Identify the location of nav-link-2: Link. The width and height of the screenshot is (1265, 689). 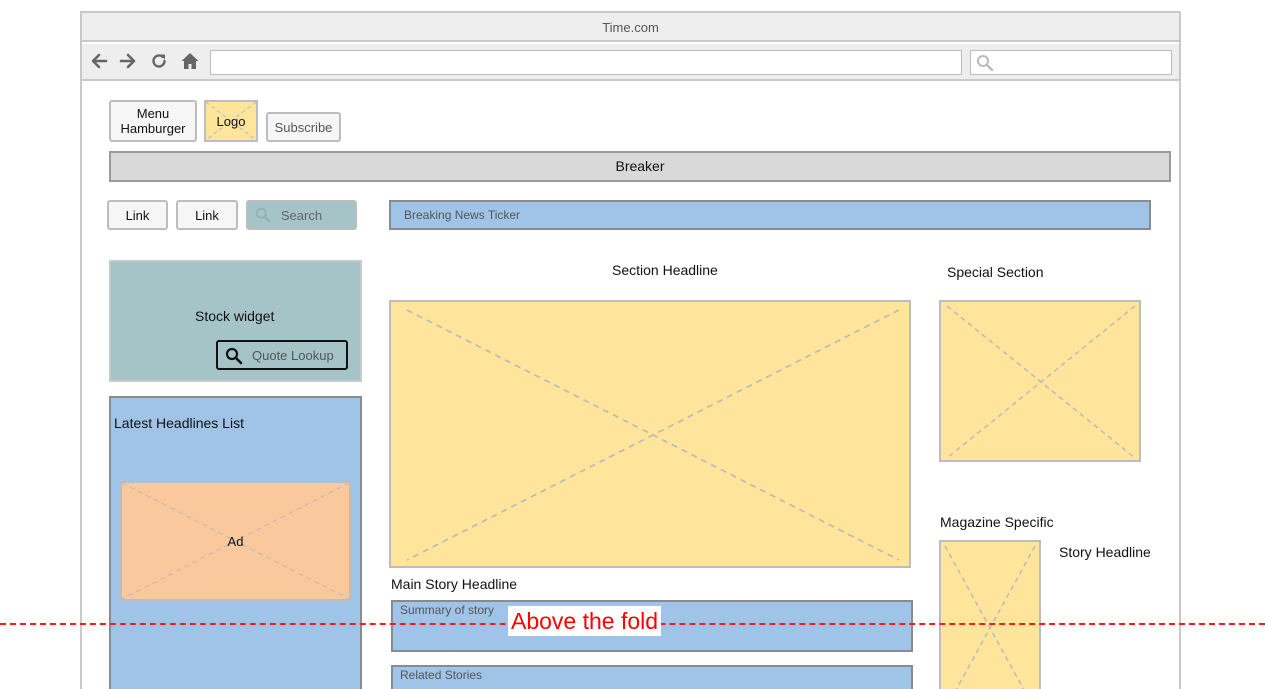
(207, 215).